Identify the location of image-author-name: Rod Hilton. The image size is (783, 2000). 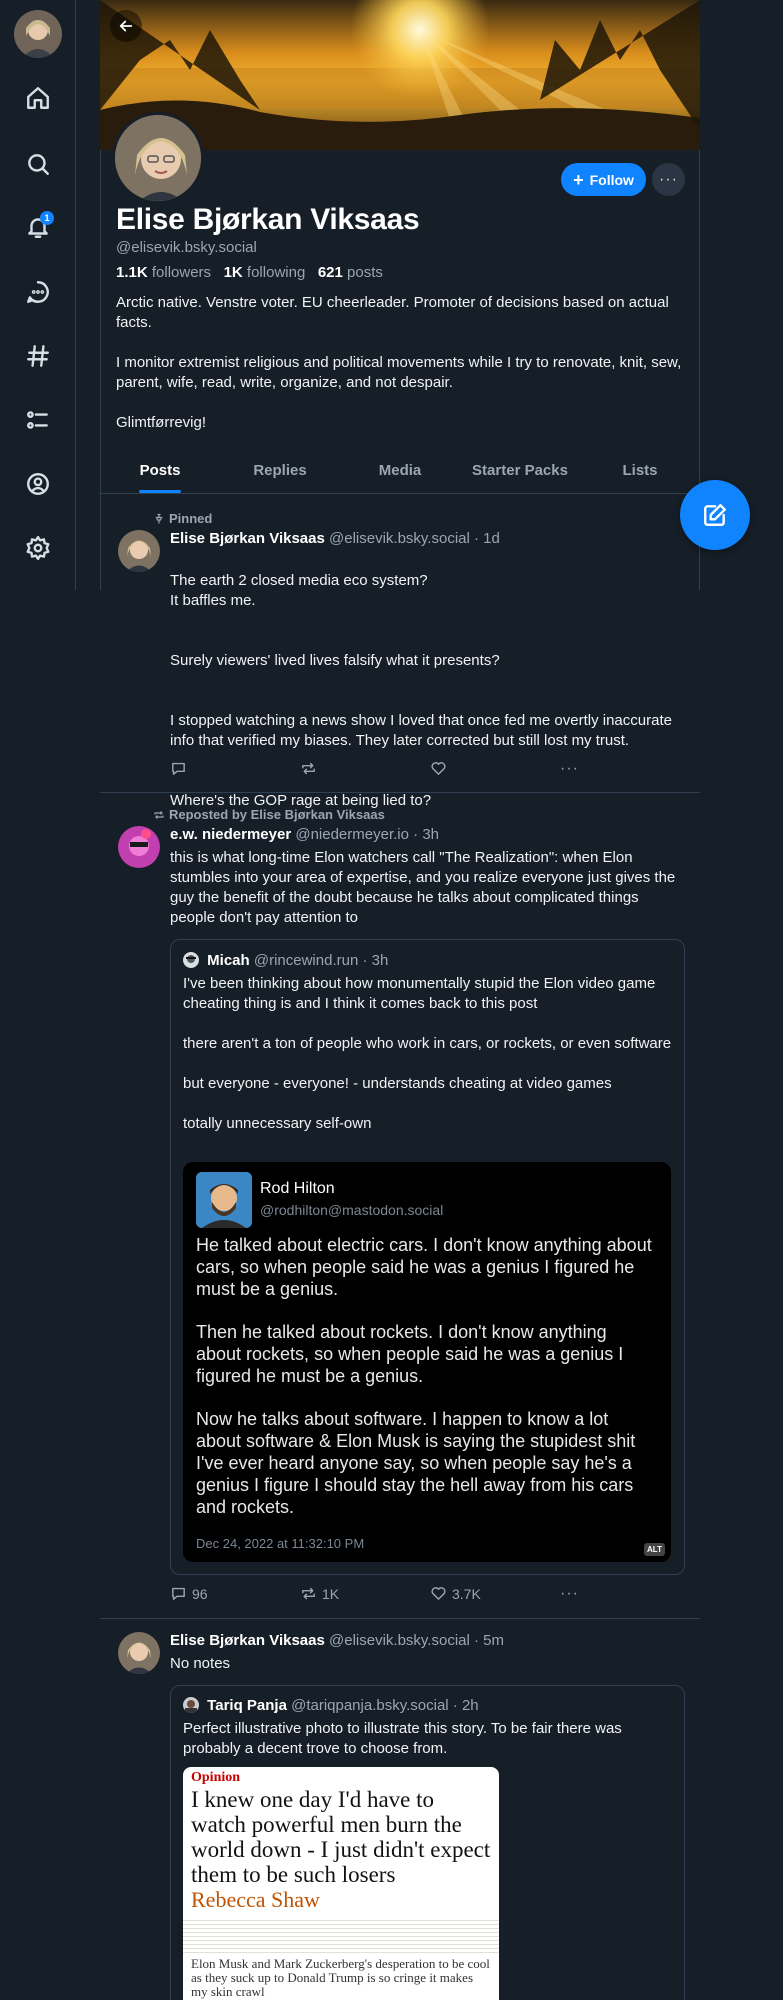
(297, 1188).